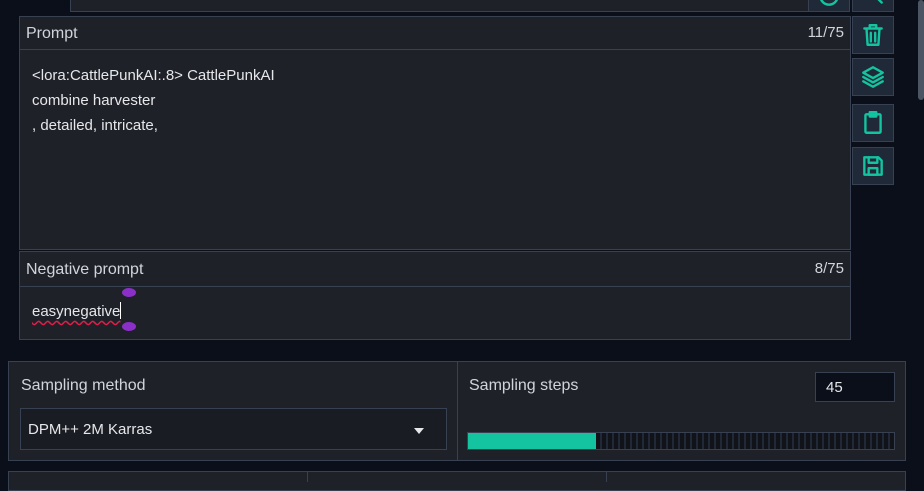 The image size is (924, 491). What do you see at coordinates (90, 429) in the screenshot?
I see `sampling-method-value: DPM++ 2M Karras` at bounding box center [90, 429].